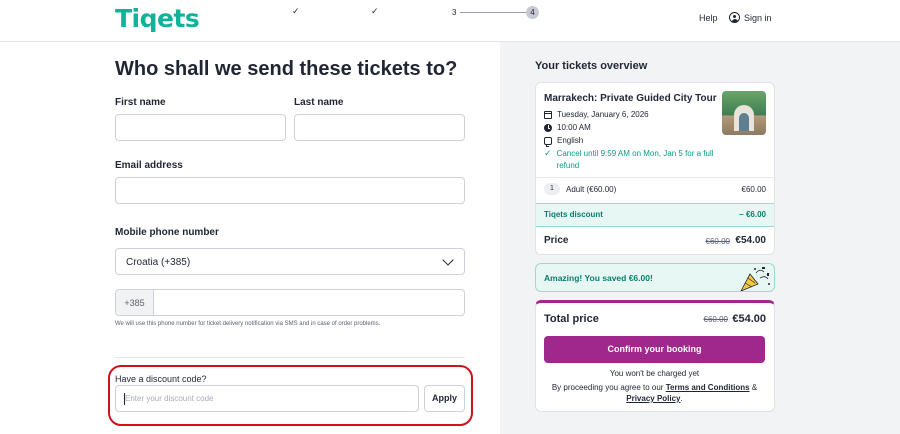 Image resolution: width=900 pixels, height=434 pixels. What do you see at coordinates (570, 140) in the screenshot?
I see `tour-language-text: English` at bounding box center [570, 140].